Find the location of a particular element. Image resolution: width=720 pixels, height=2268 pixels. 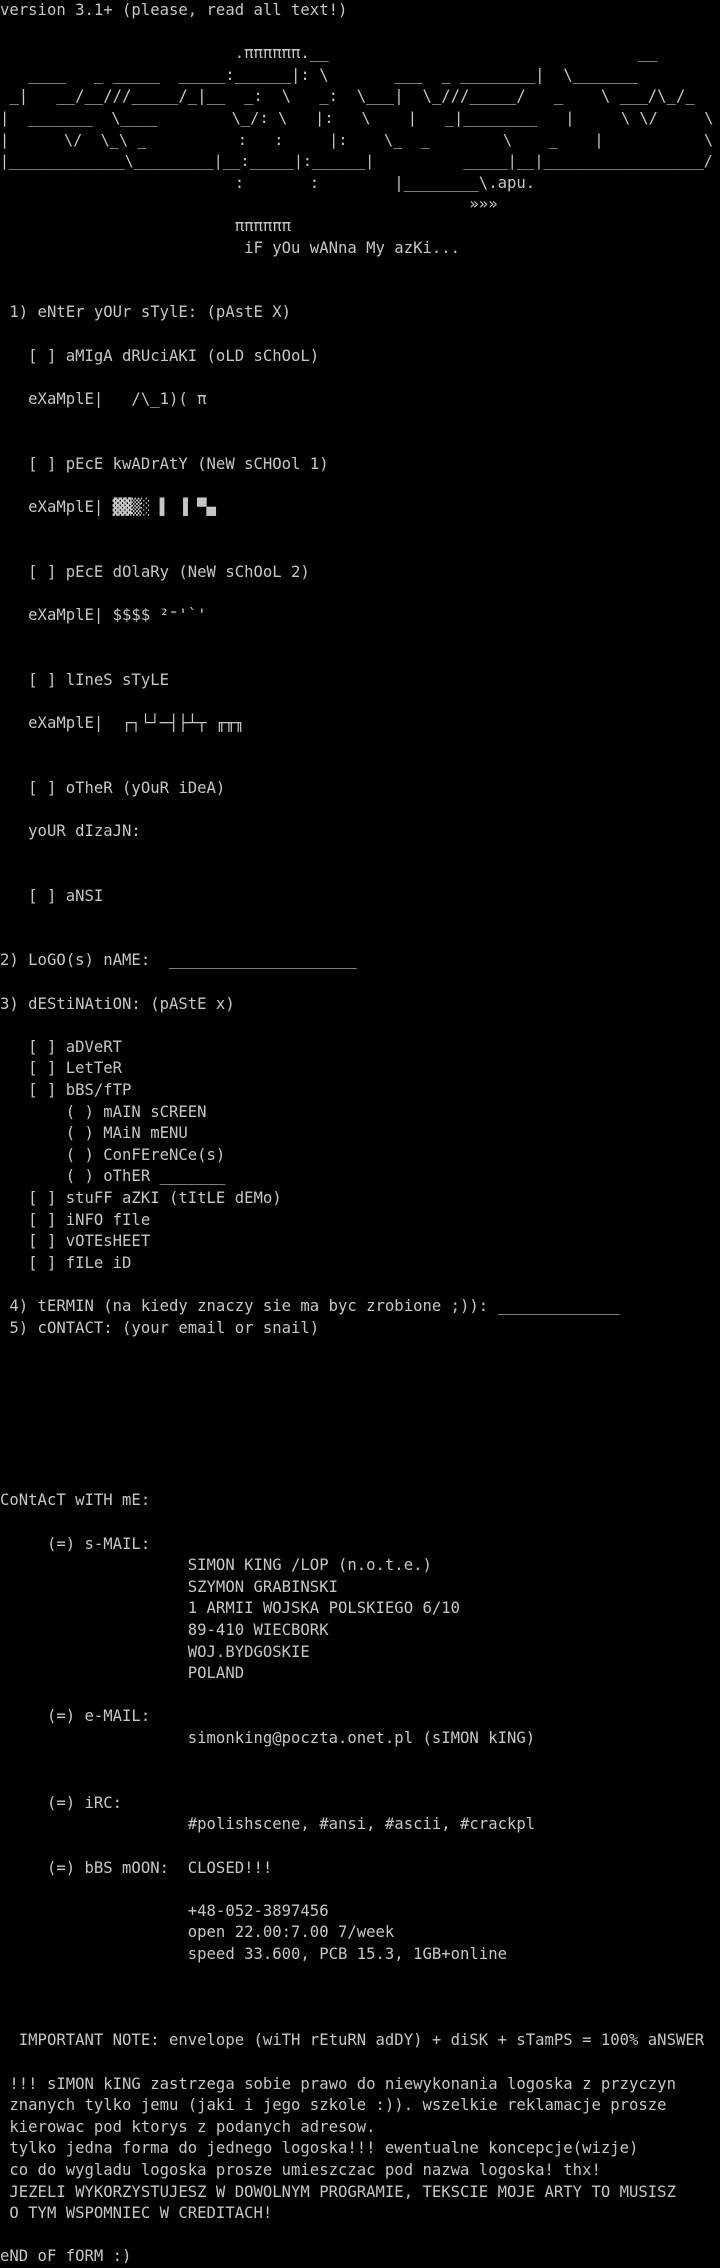

text-line: ( ) oThER _______ is located at coordinates (113, 1176).